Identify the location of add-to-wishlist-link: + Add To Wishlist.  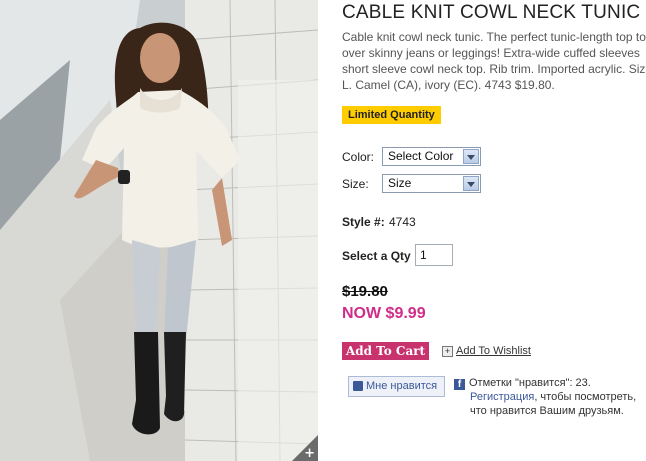
(486, 351).